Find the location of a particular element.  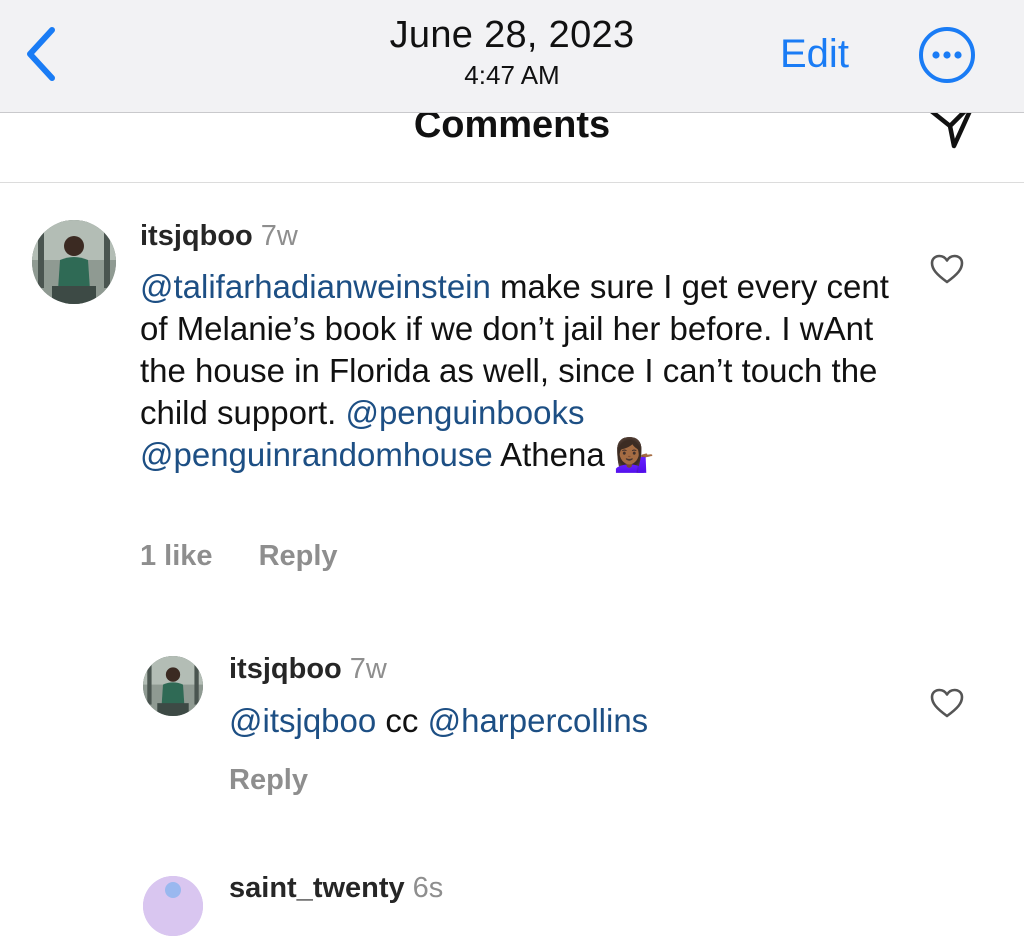

comment-text-segment: cc is located at coordinates (402, 720).